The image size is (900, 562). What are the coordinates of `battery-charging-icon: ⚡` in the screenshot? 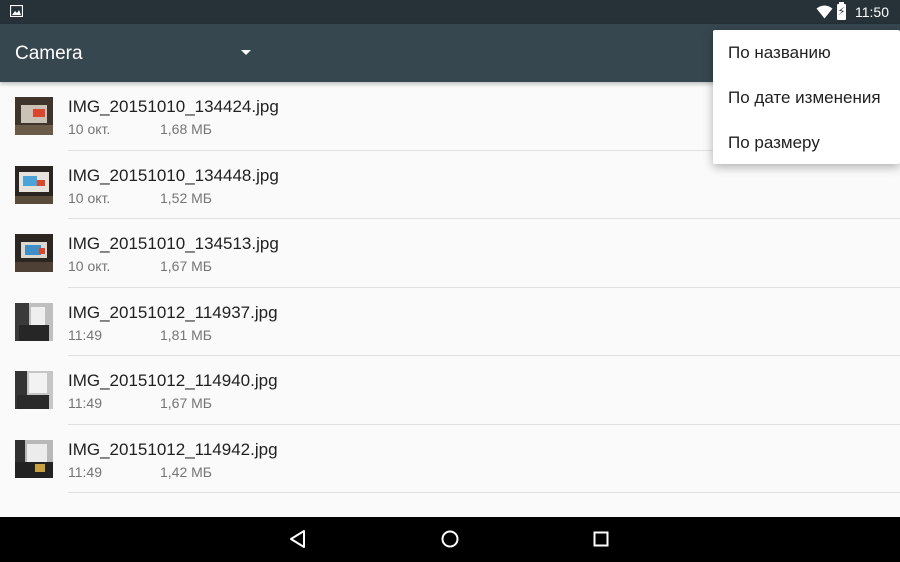 It's located at (841, 11).